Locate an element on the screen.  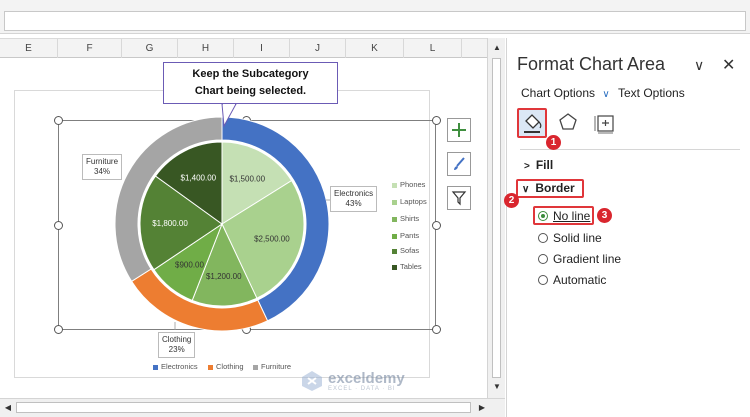
plus-icon is located at coordinates (459, 130).